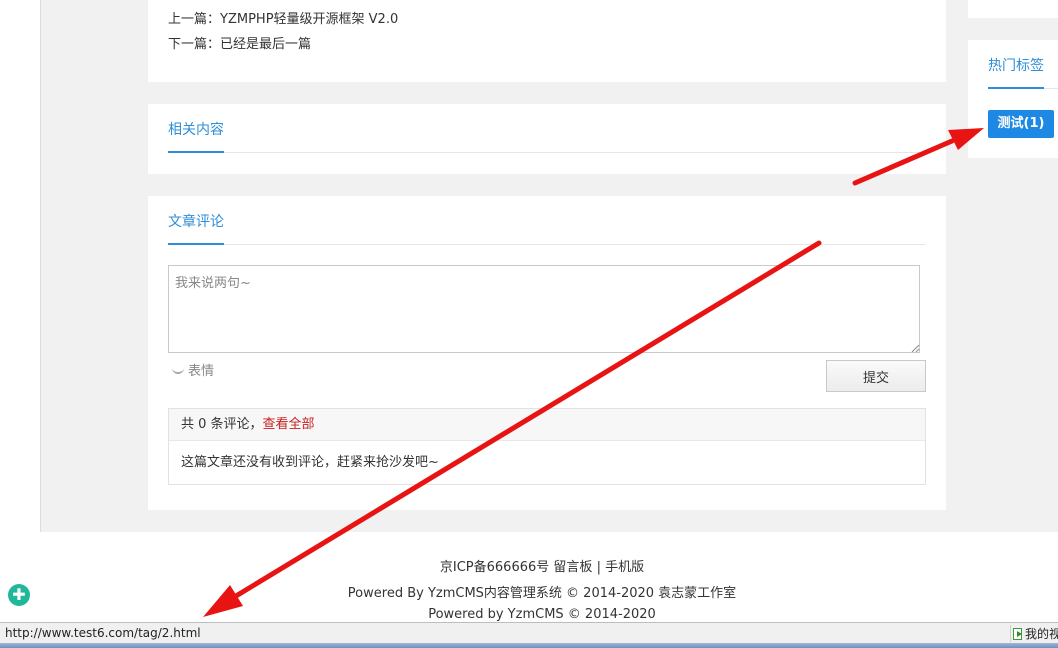 The image size is (1058, 648). I want to click on play-icon, so click(1017, 633).